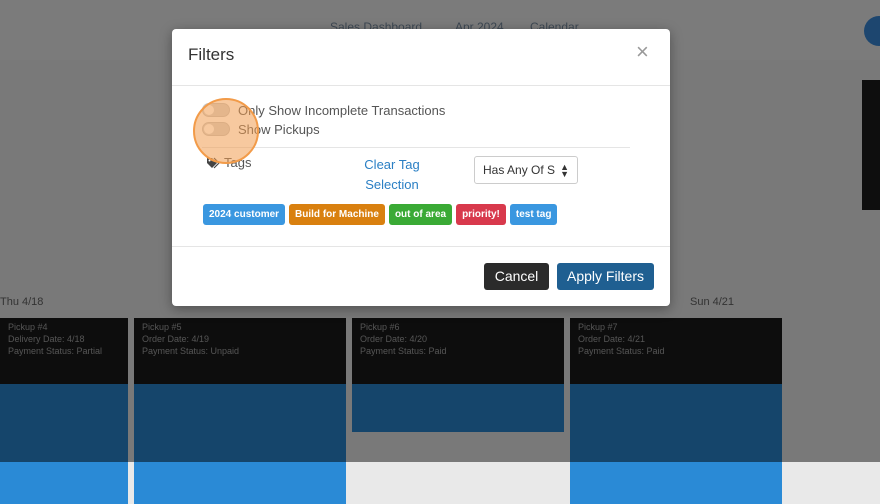 This screenshot has height=504, width=880. I want to click on clear-tag-selection-link: Clear Tag Selection, so click(392, 175).